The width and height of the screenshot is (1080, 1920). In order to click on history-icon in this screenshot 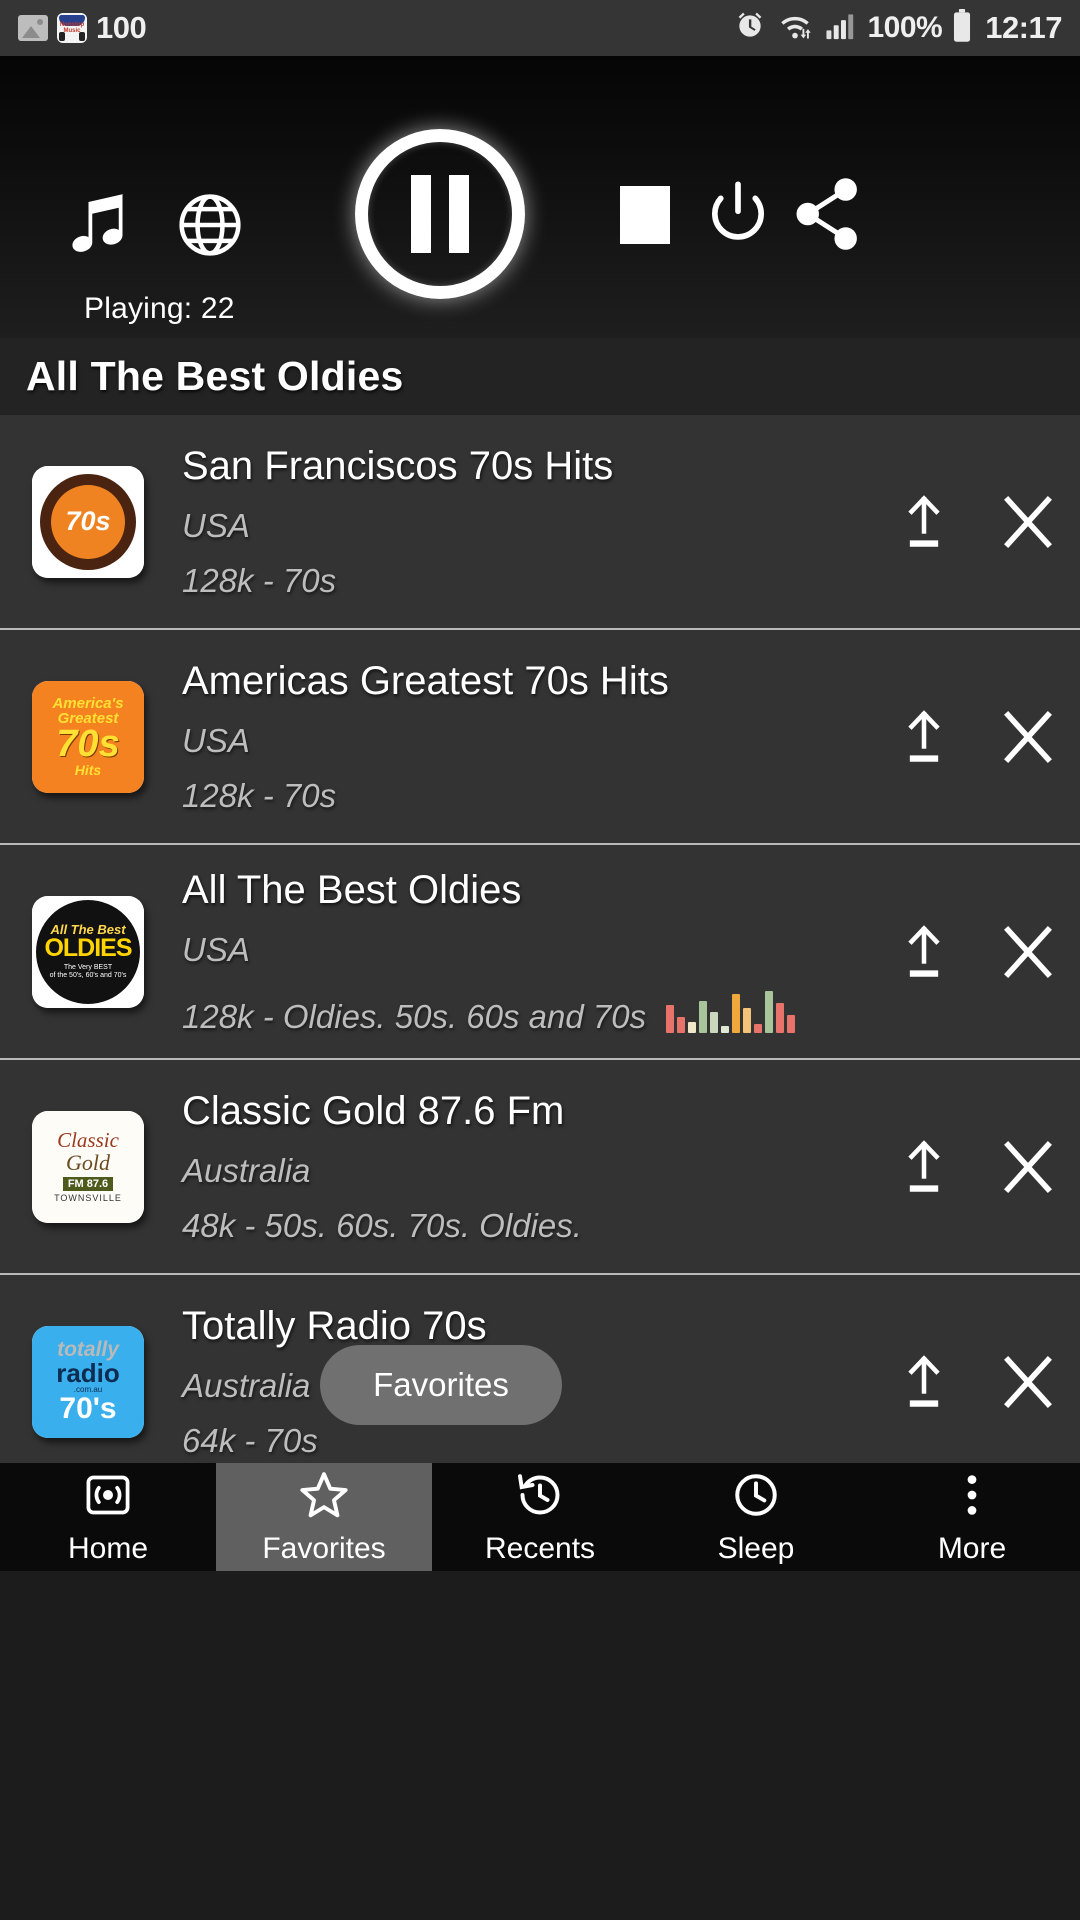, I will do `click(540, 1495)`.